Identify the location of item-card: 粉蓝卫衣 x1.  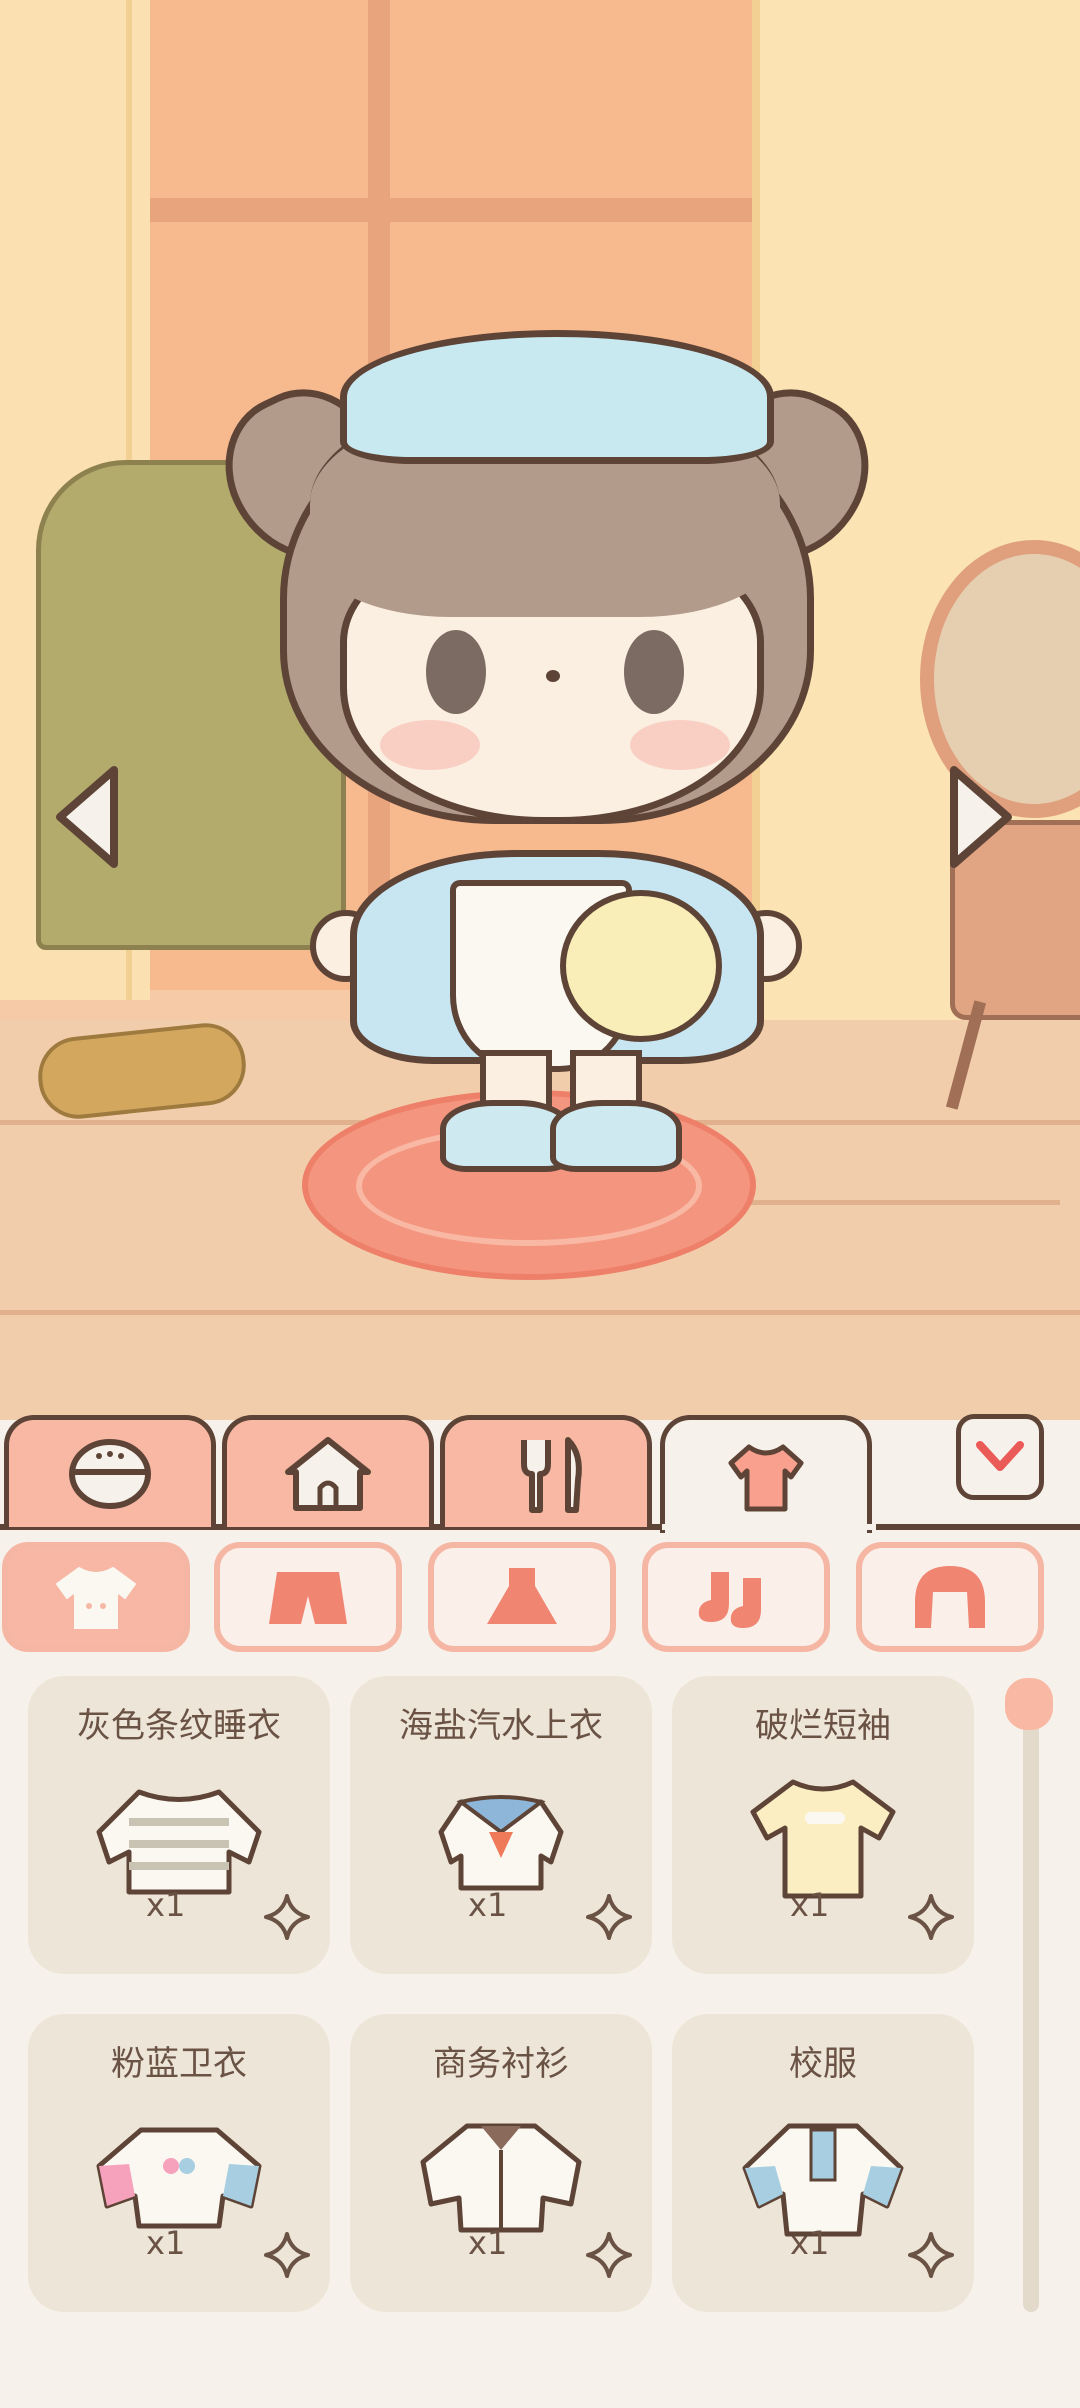
(179, 2163).